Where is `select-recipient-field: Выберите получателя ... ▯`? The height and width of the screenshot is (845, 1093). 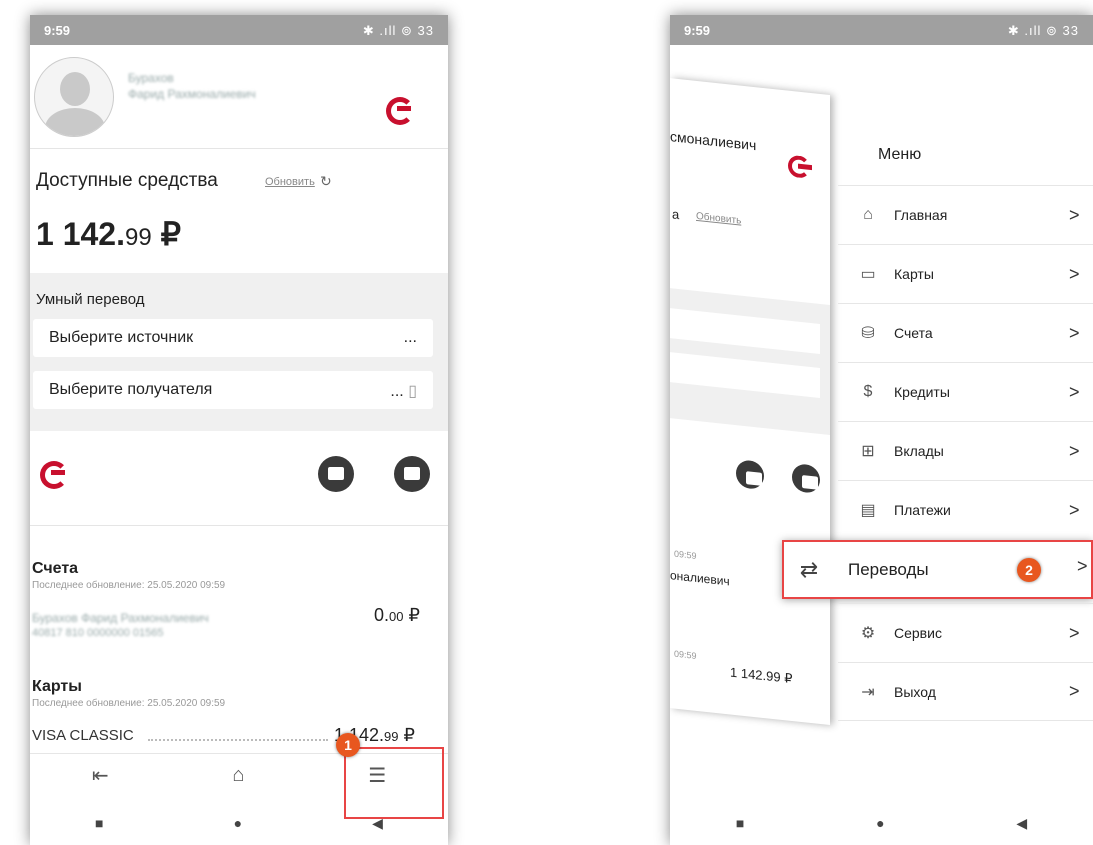
select-recipient-field: Выберите получателя ... ▯ is located at coordinates (233, 390).